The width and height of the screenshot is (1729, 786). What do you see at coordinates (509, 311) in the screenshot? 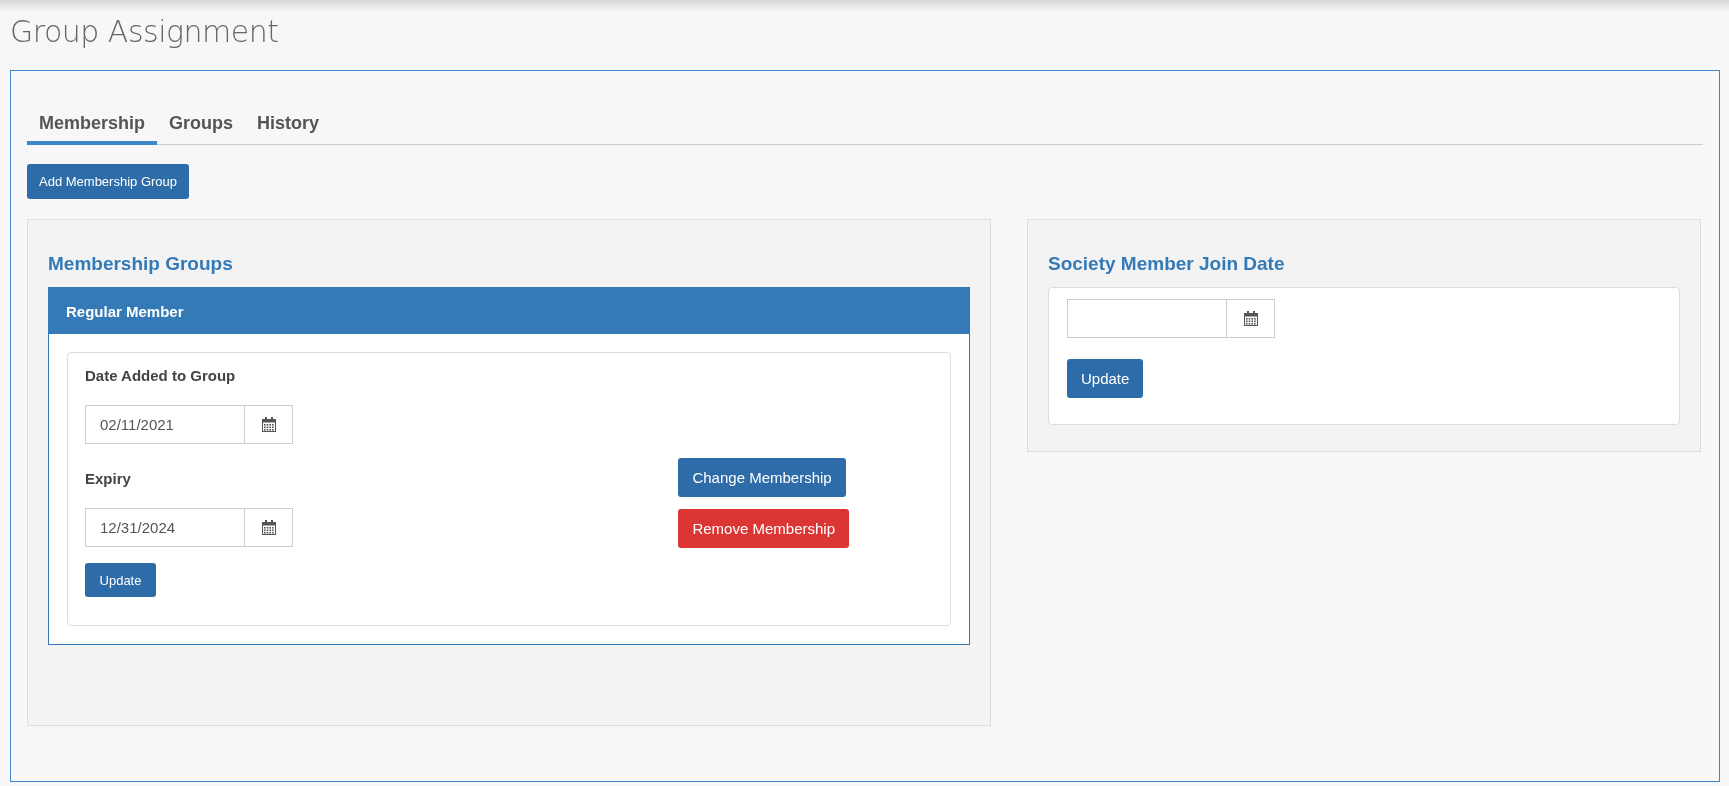
I see `group-header: Regular Member` at bounding box center [509, 311].